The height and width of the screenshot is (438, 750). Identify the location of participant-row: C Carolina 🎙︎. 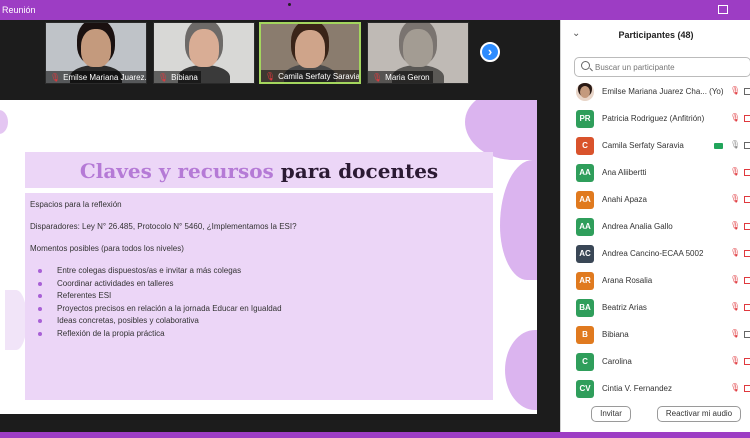
(655, 363).